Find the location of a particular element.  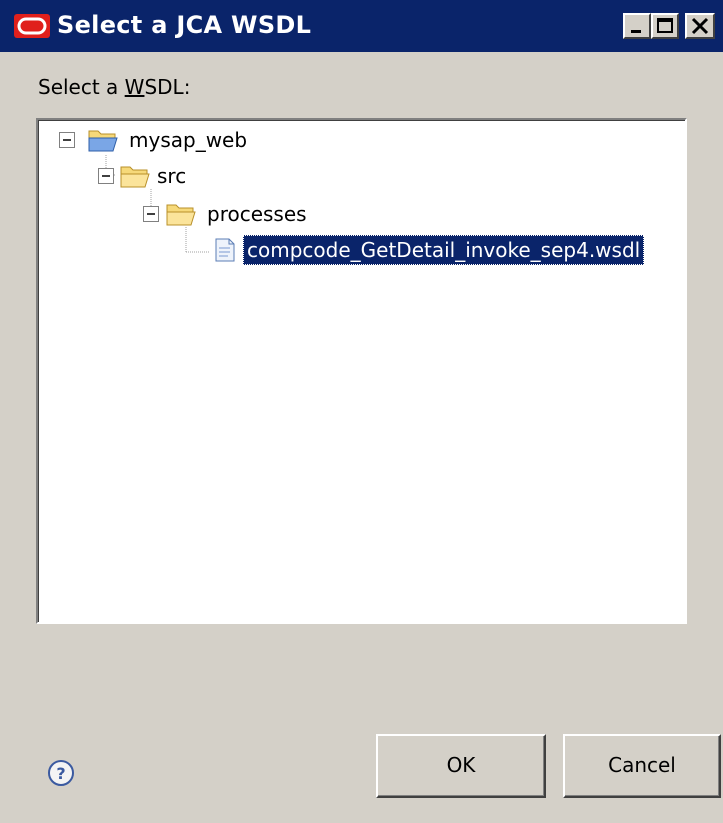

help-glyph: ? is located at coordinates (60, 773).